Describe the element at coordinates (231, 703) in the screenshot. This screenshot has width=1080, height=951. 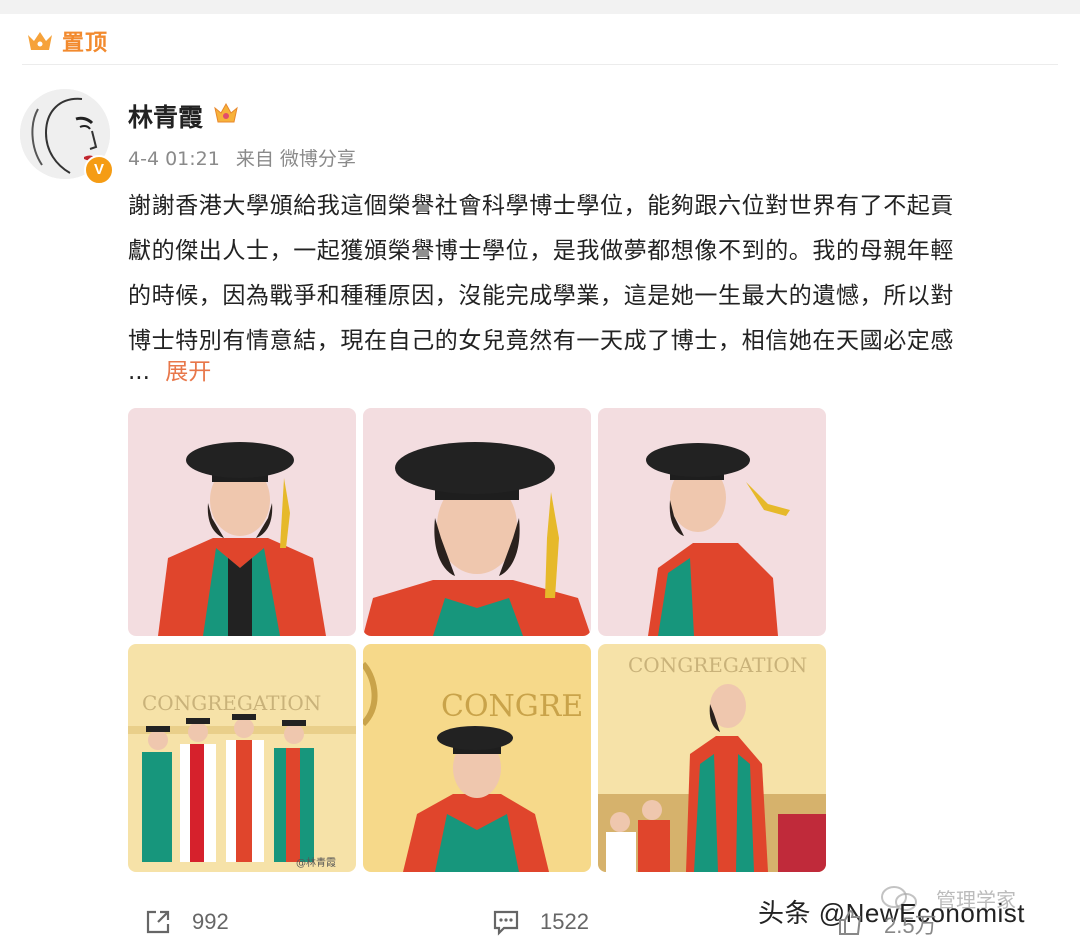
I see `photo-4-text: CONGREGATION` at that location.